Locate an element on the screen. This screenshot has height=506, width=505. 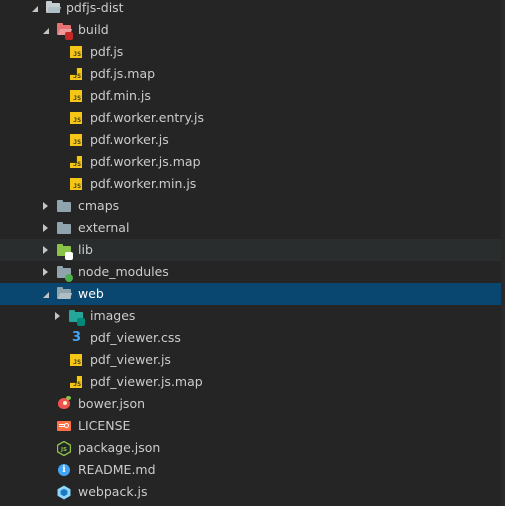
tree-item-label: images is located at coordinates (113, 315).